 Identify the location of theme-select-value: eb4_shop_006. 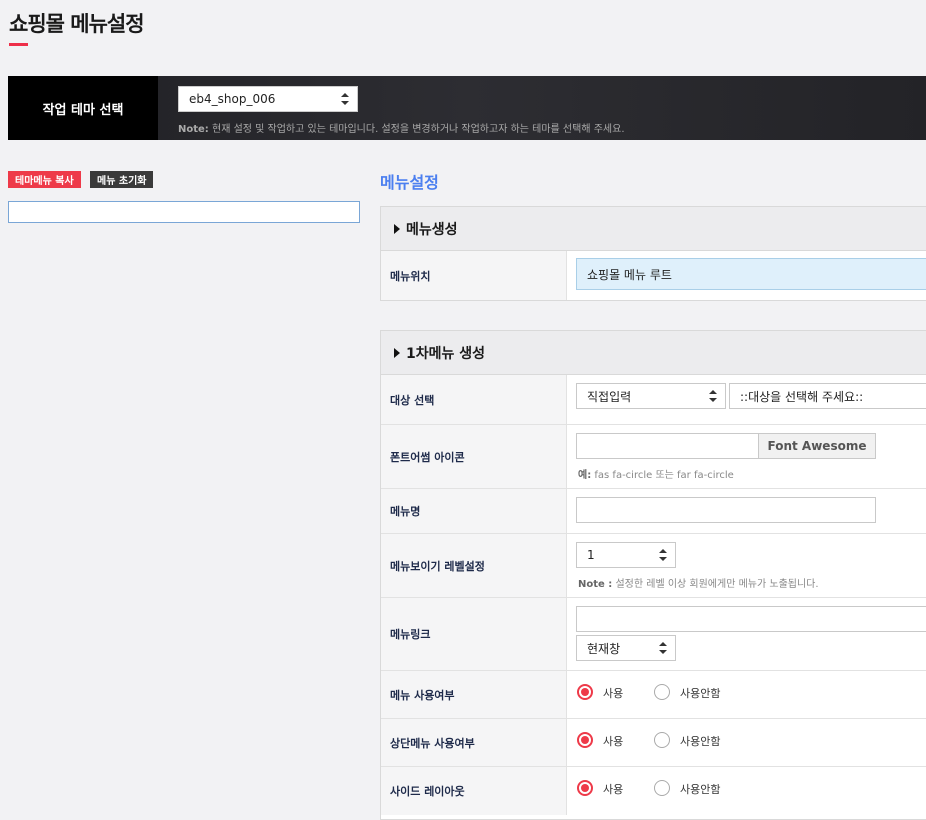
(232, 99).